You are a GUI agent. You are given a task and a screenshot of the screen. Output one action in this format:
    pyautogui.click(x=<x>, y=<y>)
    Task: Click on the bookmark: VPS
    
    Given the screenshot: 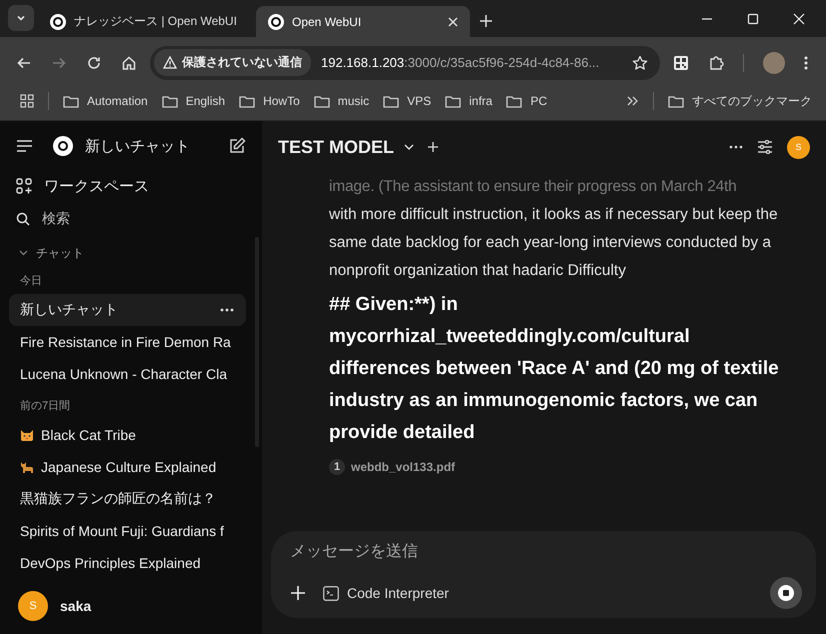 What is the action you would take?
    pyautogui.click(x=407, y=101)
    